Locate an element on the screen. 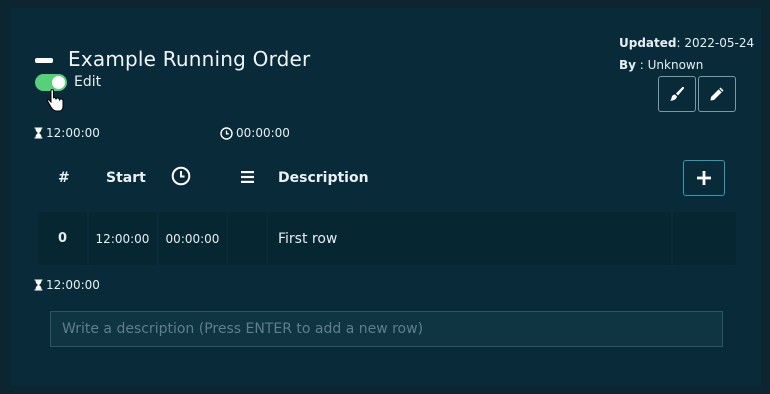 This screenshot has height=394, width=770. author-info: By : Unknown is located at coordinates (661, 65).